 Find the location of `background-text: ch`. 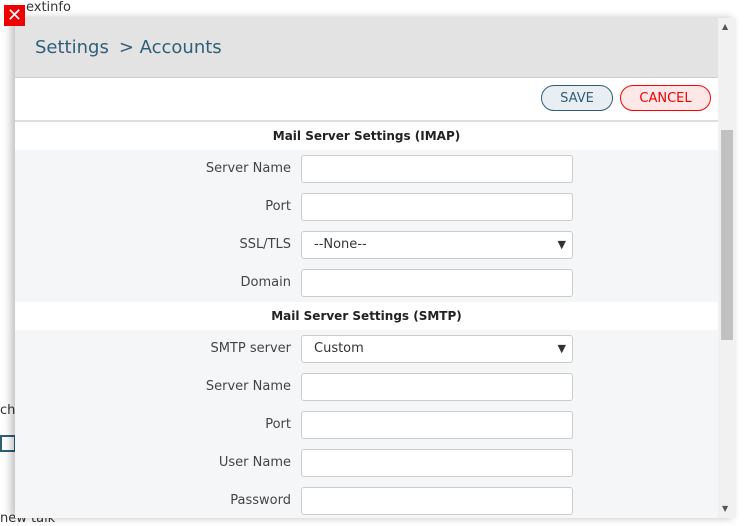

background-text: ch is located at coordinates (8, 410).